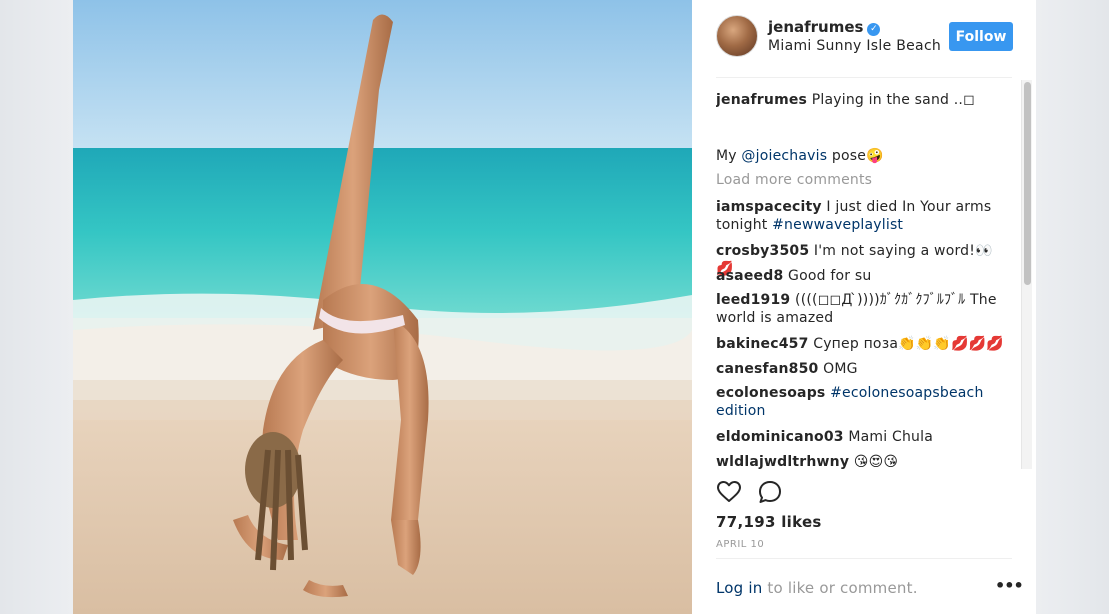 This screenshot has height=614, width=1109. What do you see at coordinates (838, 369) in the screenshot?
I see `comment-text: OMG` at bounding box center [838, 369].